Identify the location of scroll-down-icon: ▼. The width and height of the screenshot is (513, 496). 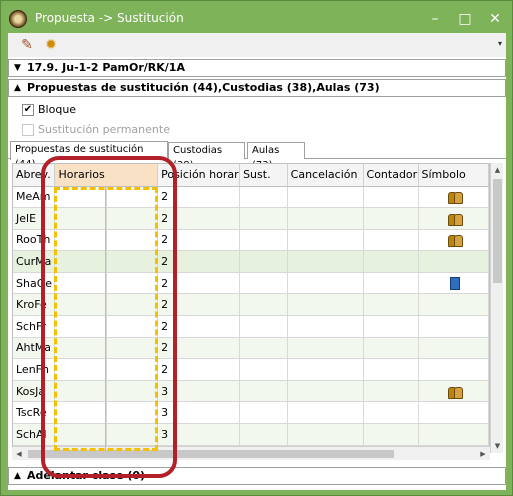
(497, 446).